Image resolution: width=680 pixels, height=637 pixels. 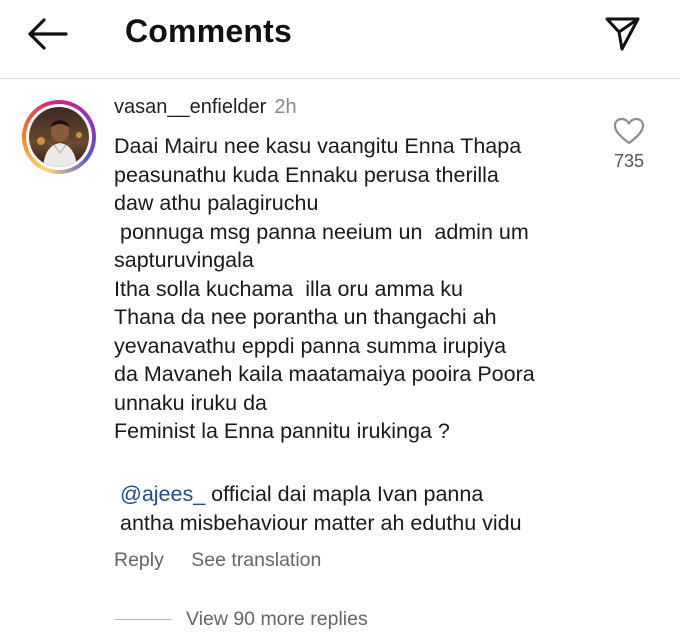 I want to click on like-button, so click(x=629, y=131).